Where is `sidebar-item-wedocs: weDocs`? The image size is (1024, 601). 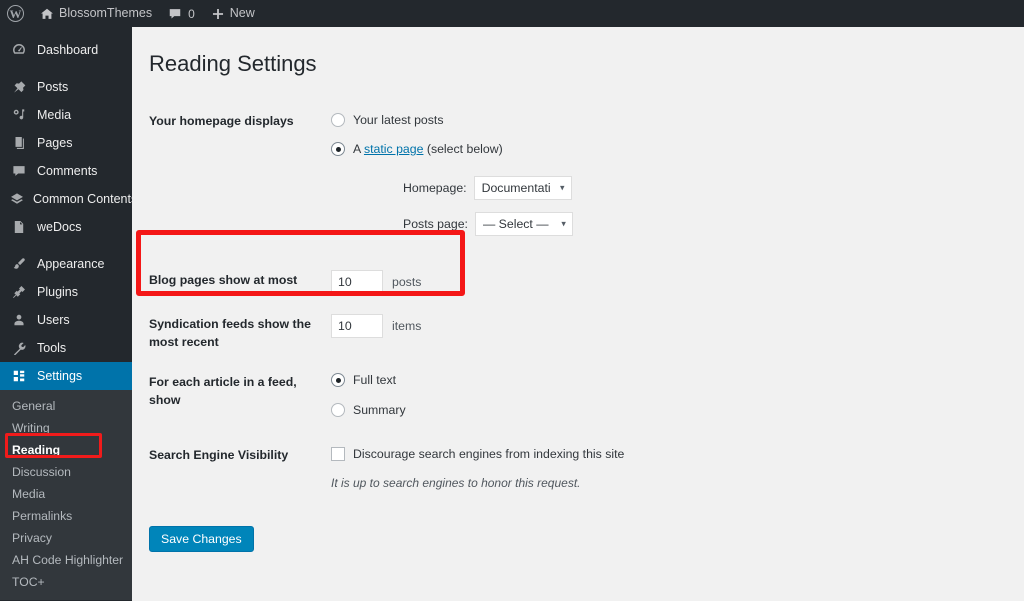 sidebar-item-wedocs: weDocs is located at coordinates (66, 227).